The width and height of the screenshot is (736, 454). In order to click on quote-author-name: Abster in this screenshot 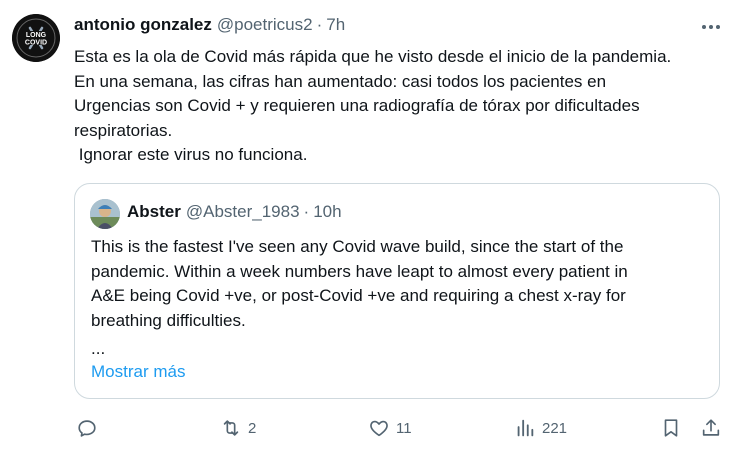, I will do `click(154, 212)`.